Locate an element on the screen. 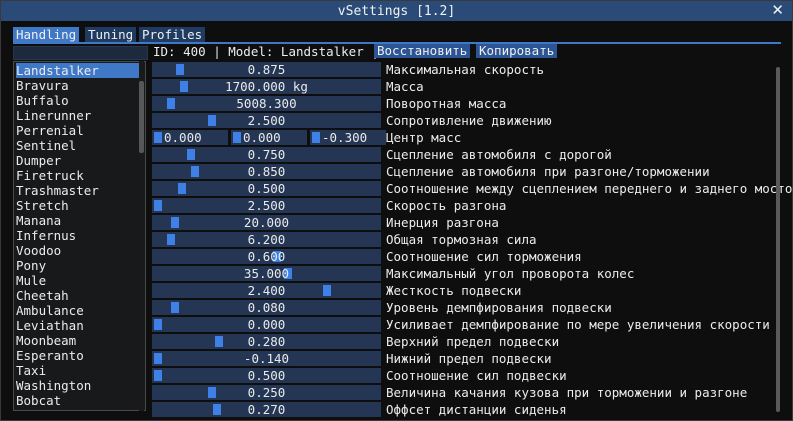  param-label: Максимальная скорость is located at coordinates (465, 69).